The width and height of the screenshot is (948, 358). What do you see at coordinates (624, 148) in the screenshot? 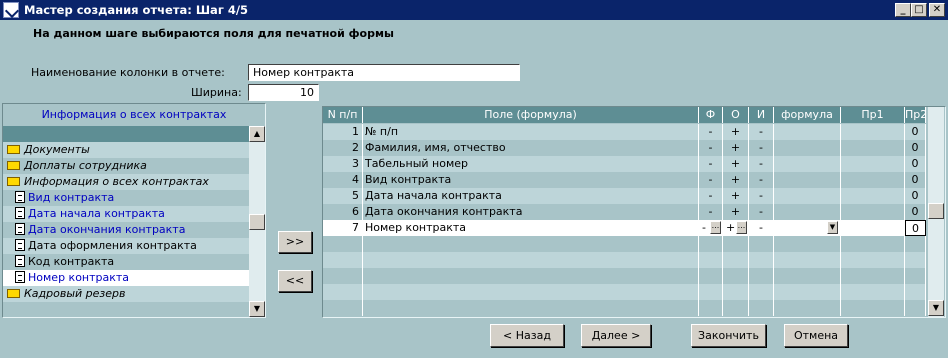
I see `table-row: 2 Фамилия, имя, отчество - + -0` at bounding box center [624, 148].